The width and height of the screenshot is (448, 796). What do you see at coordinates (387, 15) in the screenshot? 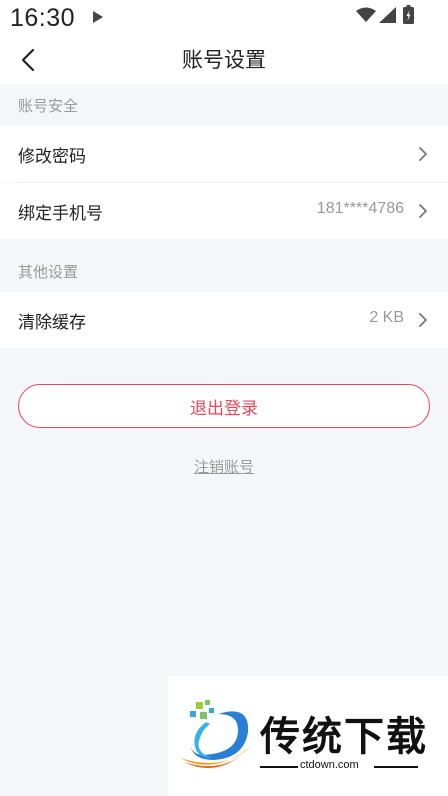
I see `signal-icon` at bounding box center [387, 15].